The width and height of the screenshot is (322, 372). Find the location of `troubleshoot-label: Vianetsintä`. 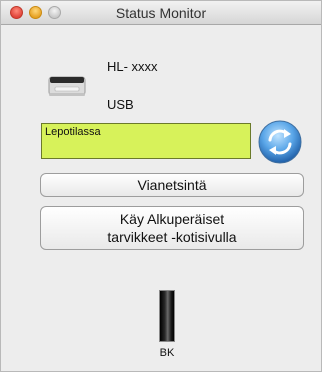

troubleshoot-label: Vianetsintä is located at coordinates (172, 185).